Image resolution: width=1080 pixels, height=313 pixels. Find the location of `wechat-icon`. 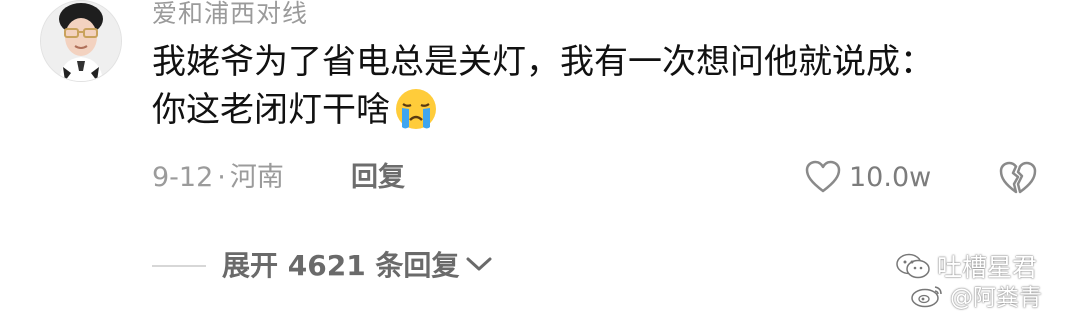

wechat-icon is located at coordinates (913, 266).